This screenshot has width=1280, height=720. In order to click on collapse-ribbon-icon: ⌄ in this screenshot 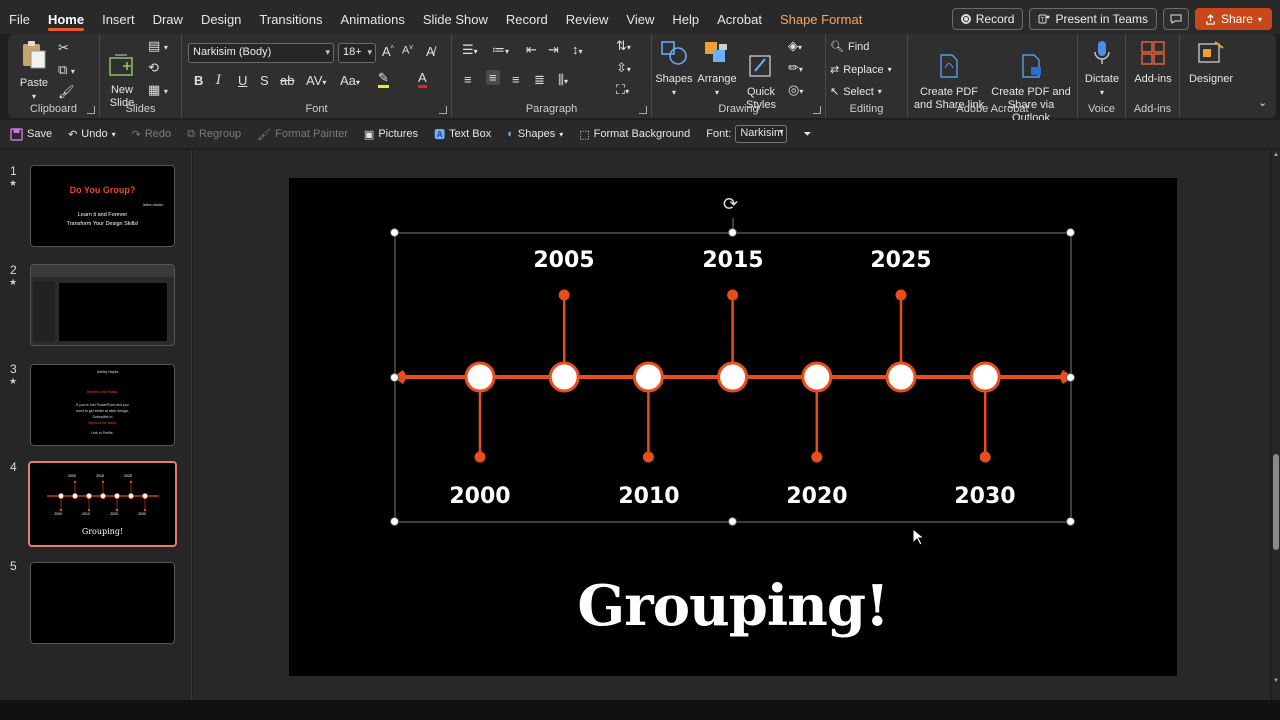, I will do `click(1262, 102)`.